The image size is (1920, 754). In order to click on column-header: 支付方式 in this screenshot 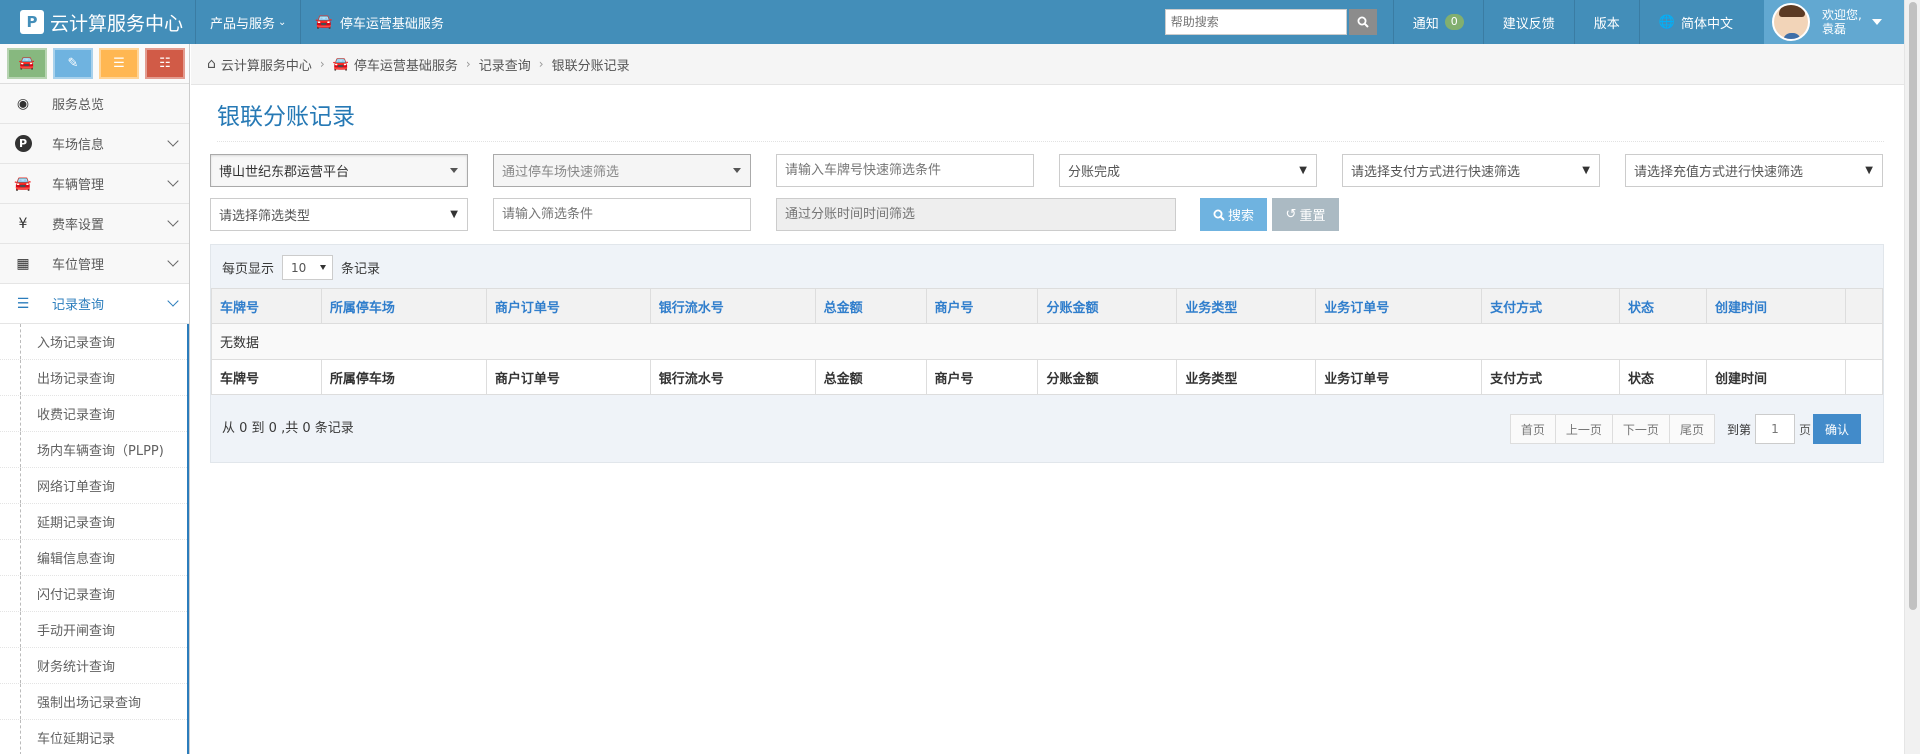, I will do `click(1551, 306)`.